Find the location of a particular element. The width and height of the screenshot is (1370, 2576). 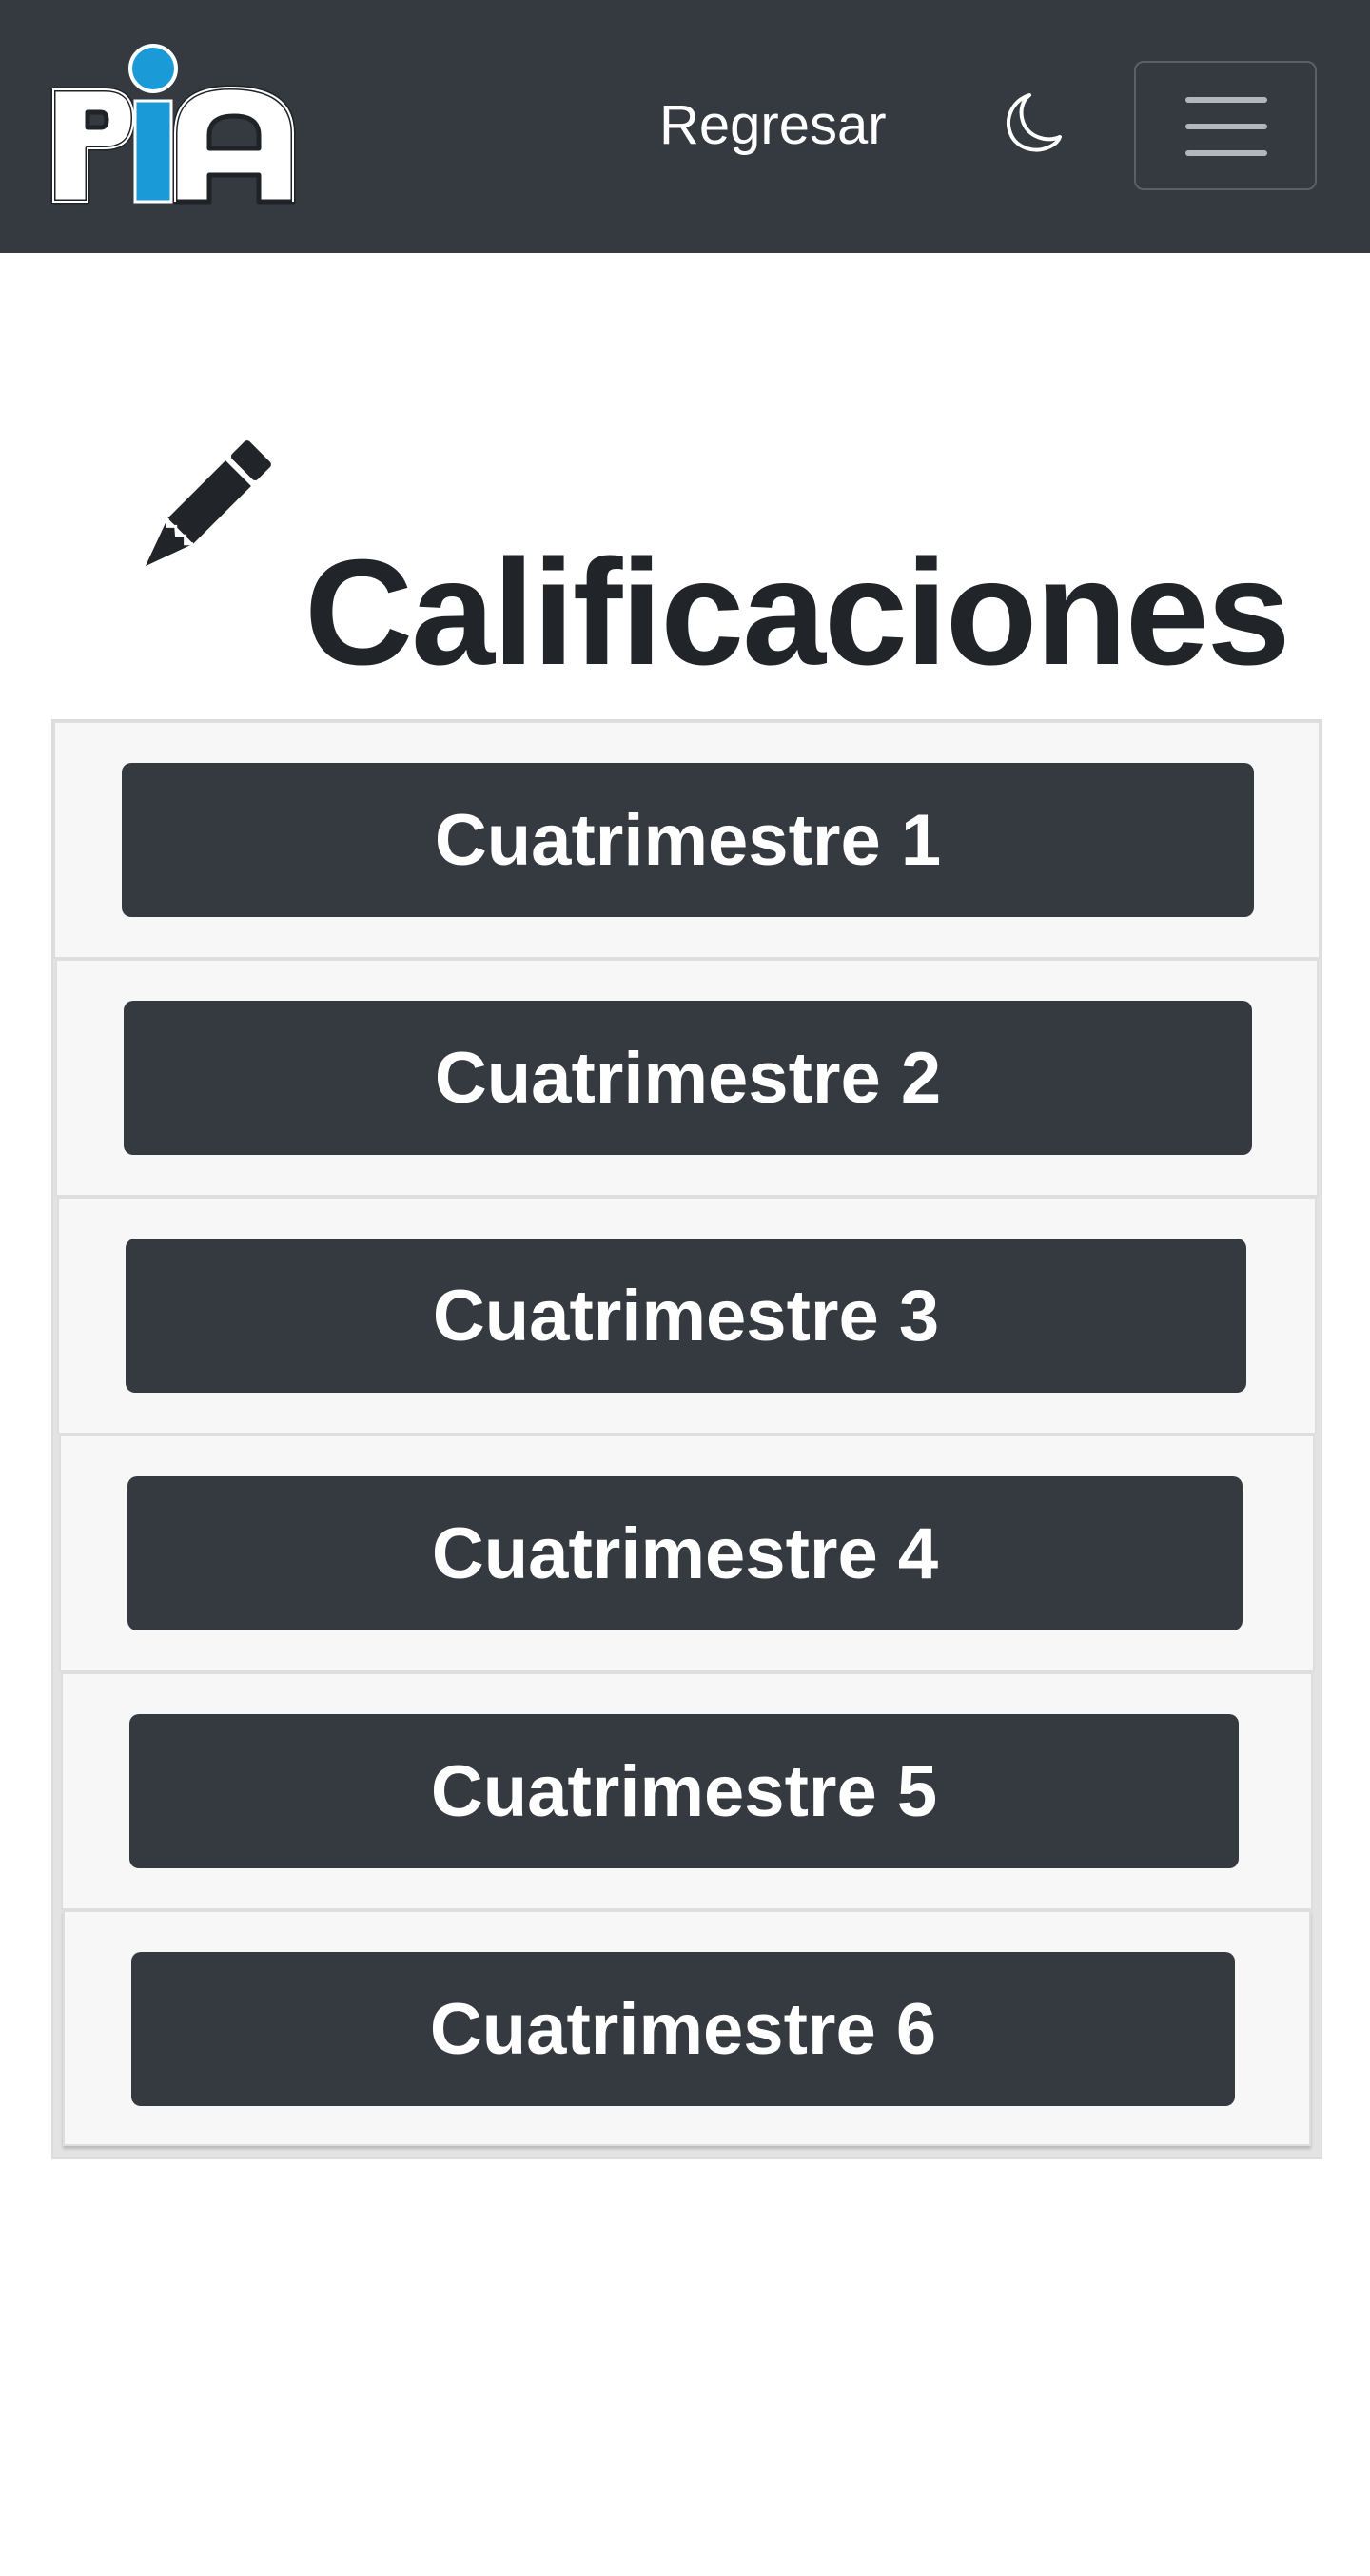

list-item: Cuatrimestre 5 is located at coordinates (687, 1791).